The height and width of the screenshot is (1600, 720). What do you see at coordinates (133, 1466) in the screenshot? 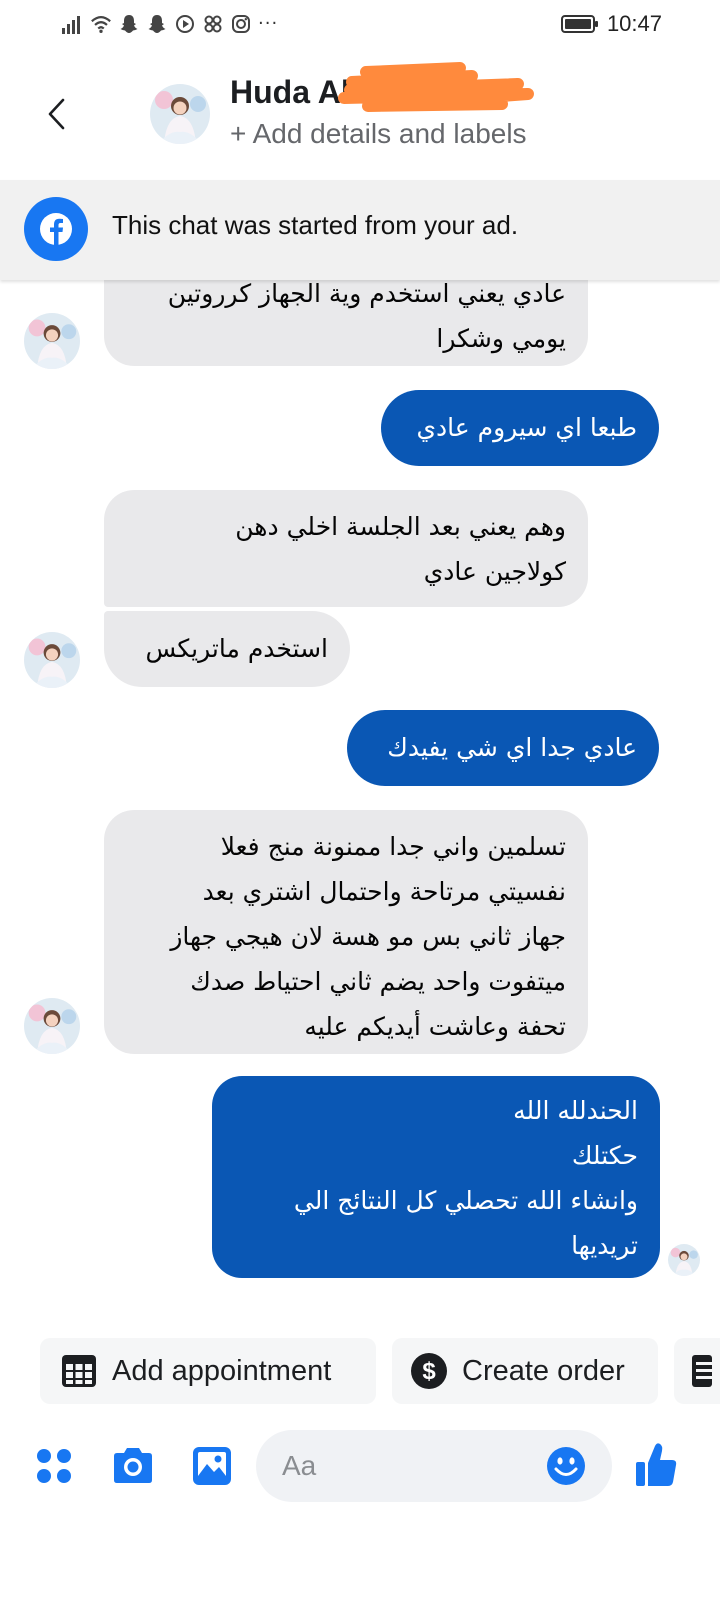
I see `camera-icon` at bounding box center [133, 1466].